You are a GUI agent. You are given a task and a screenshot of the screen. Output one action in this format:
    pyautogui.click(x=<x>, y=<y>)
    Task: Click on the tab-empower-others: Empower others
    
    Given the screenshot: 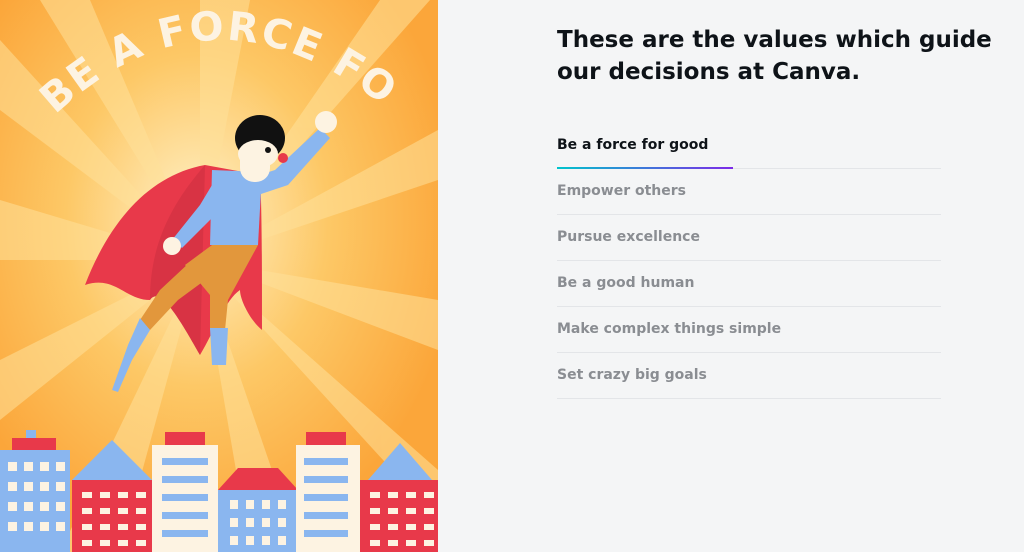 What is the action you would take?
    pyautogui.click(x=749, y=192)
    